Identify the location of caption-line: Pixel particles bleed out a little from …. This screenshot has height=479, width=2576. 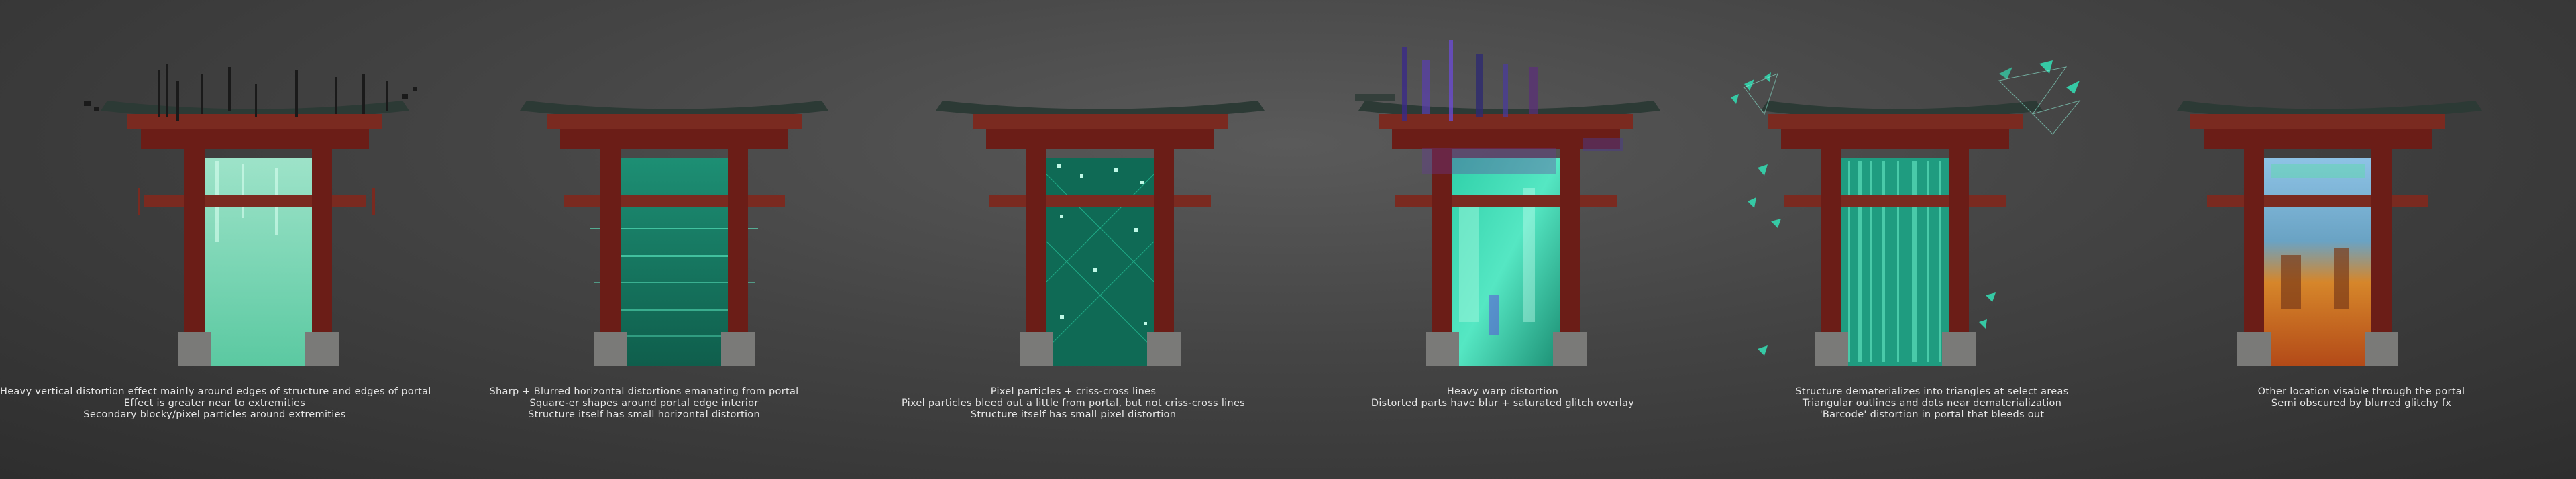
(1073, 403).